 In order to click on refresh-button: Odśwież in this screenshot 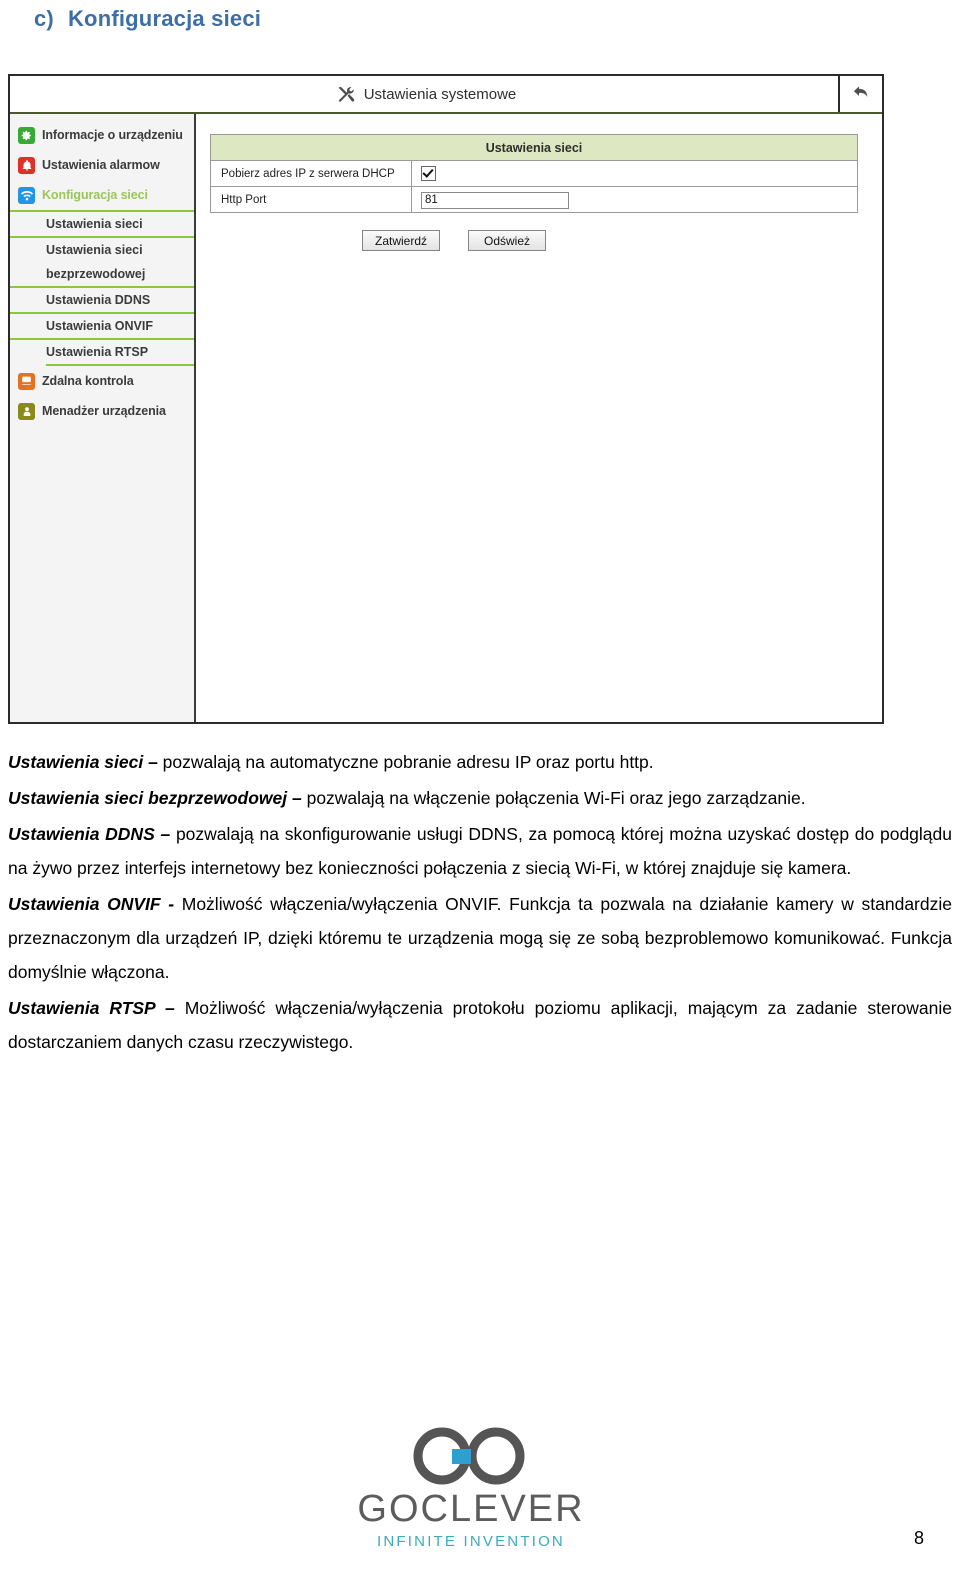, I will do `click(507, 240)`.